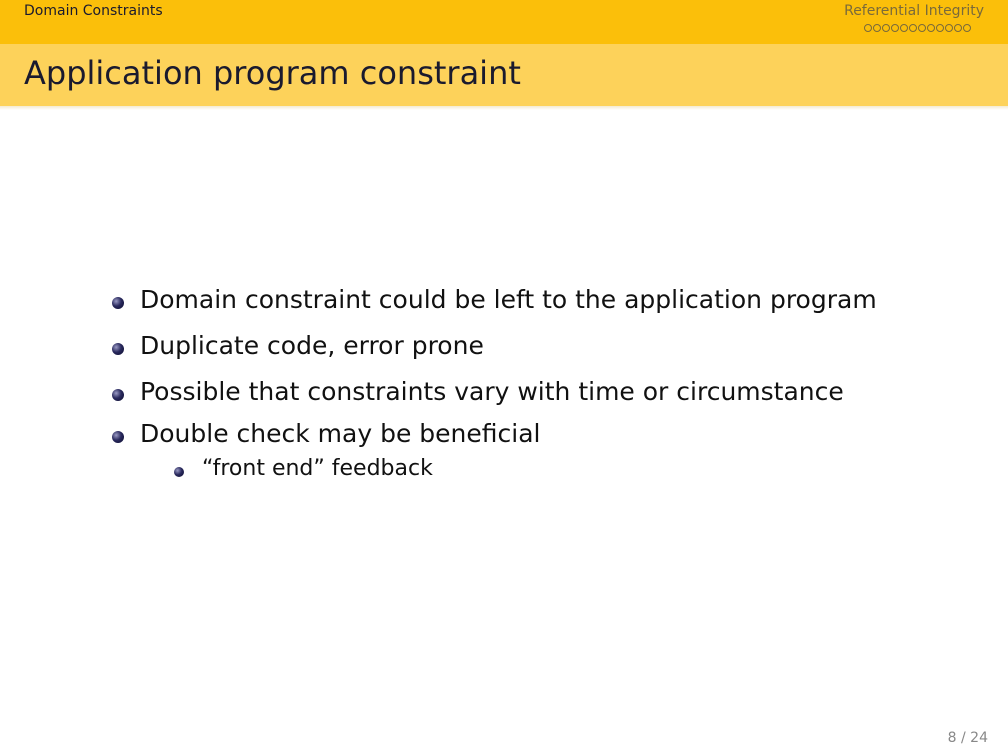  Describe the element at coordinates (914, 11) in the screenshot. I see `nav-section-referential-integrity: Referential Integrity` at that location.